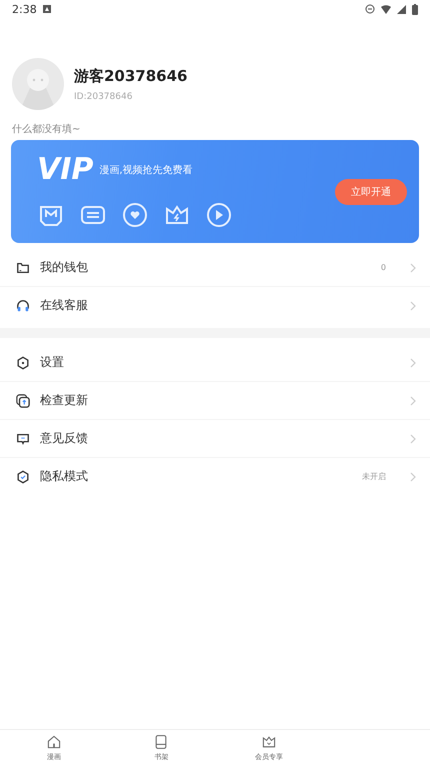 The height and width of the screenshot is (766, 430). Describe the element at coordinates (64, 267) in the screenshot. I see `menu-label: 我的钱包` at that location.